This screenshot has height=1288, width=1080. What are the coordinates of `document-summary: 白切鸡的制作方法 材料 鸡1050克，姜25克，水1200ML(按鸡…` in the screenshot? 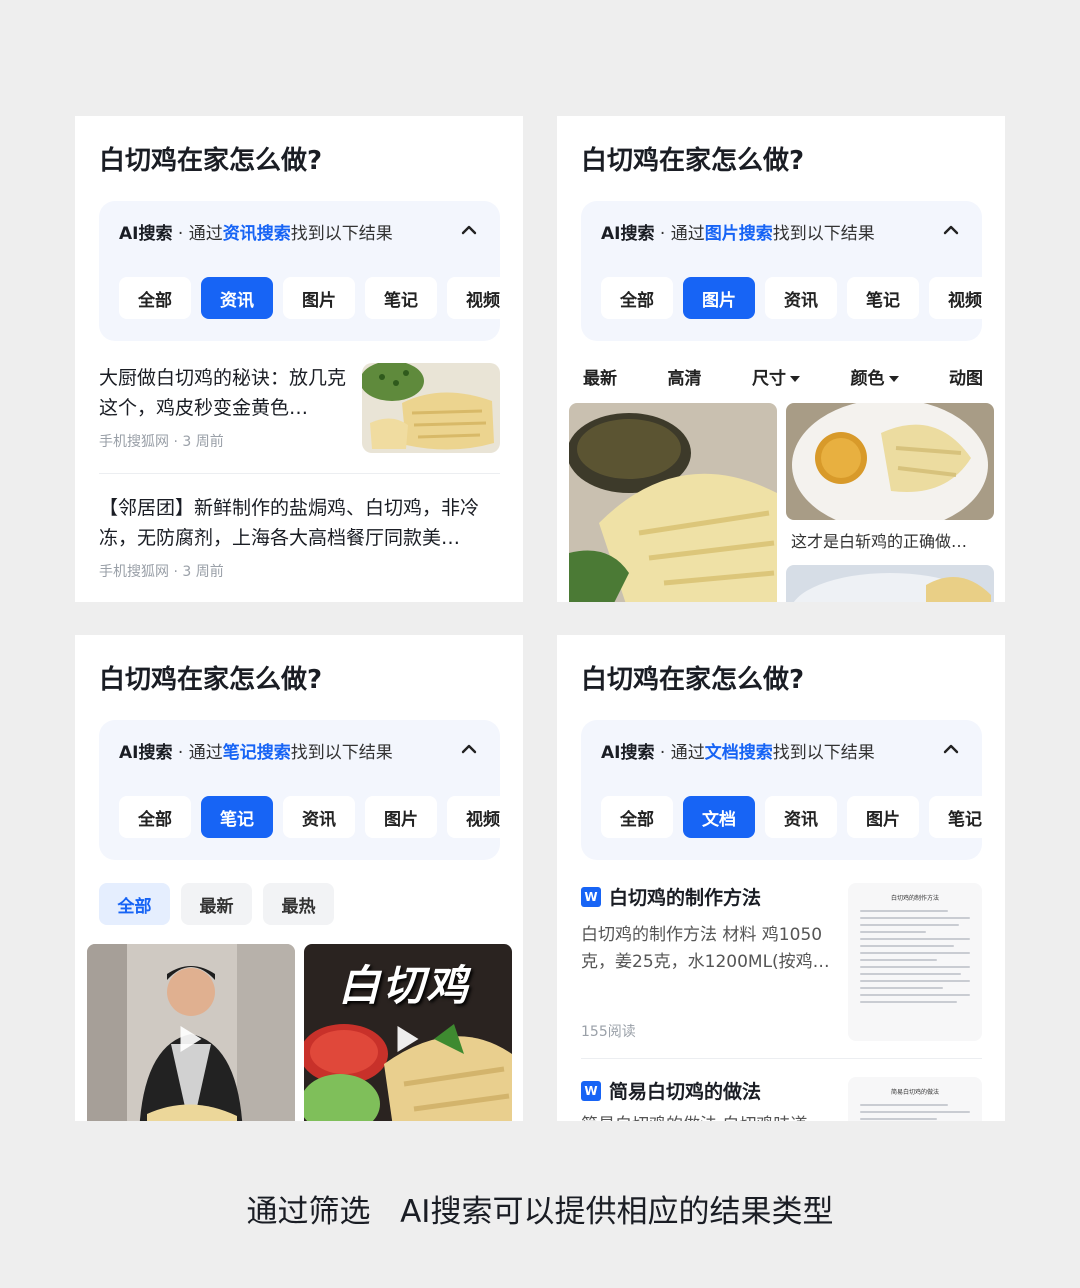 It's located at (705, 948).